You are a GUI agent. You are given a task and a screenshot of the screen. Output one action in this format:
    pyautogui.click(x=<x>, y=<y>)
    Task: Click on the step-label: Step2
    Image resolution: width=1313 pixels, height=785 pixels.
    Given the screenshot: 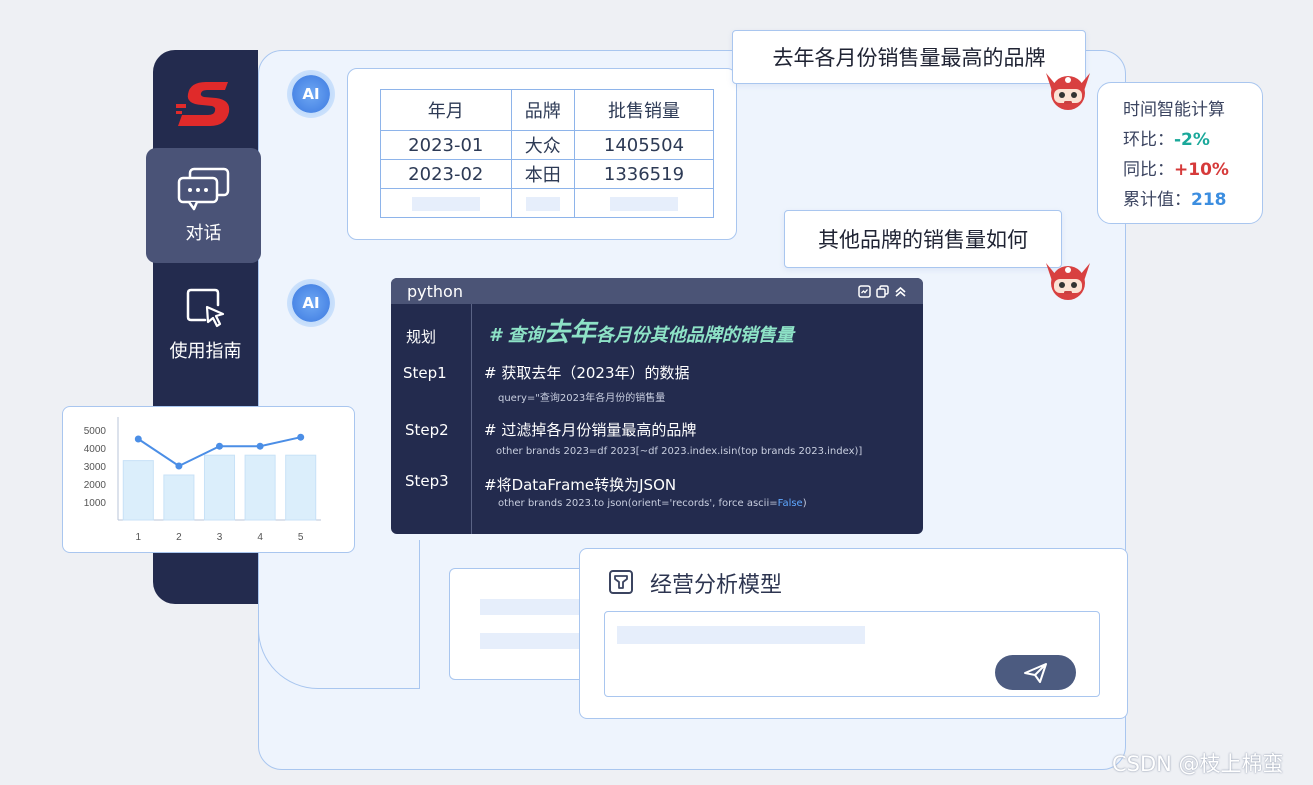 What is the action you would take?
    pyautogui.click(x=427, y=430)
    